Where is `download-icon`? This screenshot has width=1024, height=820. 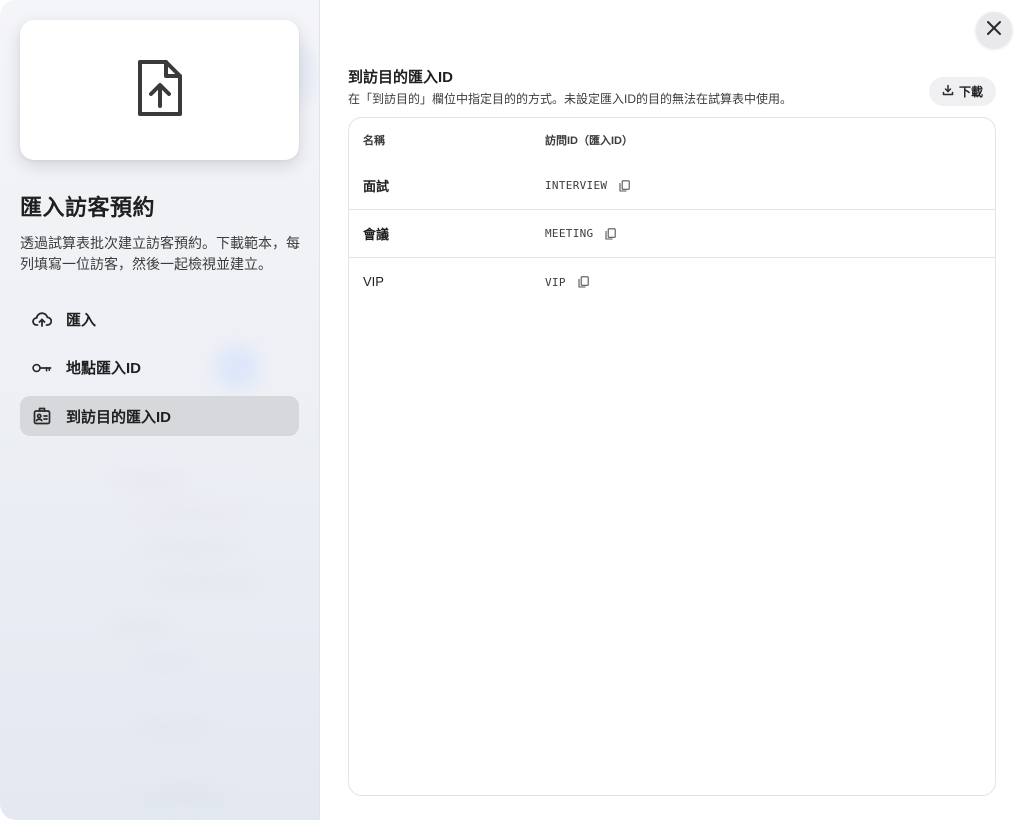 download-icon is located at coordinates (948, 91).